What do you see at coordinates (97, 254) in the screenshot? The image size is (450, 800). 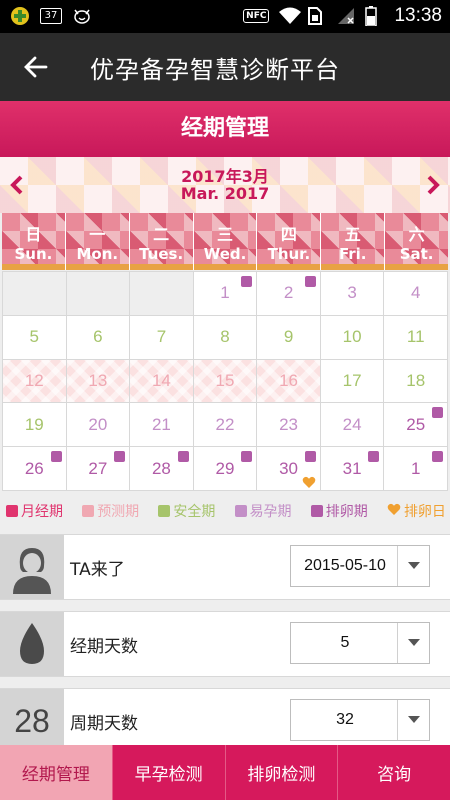 I see `weekday-en: Mon.` at bounding box center [97, 254].